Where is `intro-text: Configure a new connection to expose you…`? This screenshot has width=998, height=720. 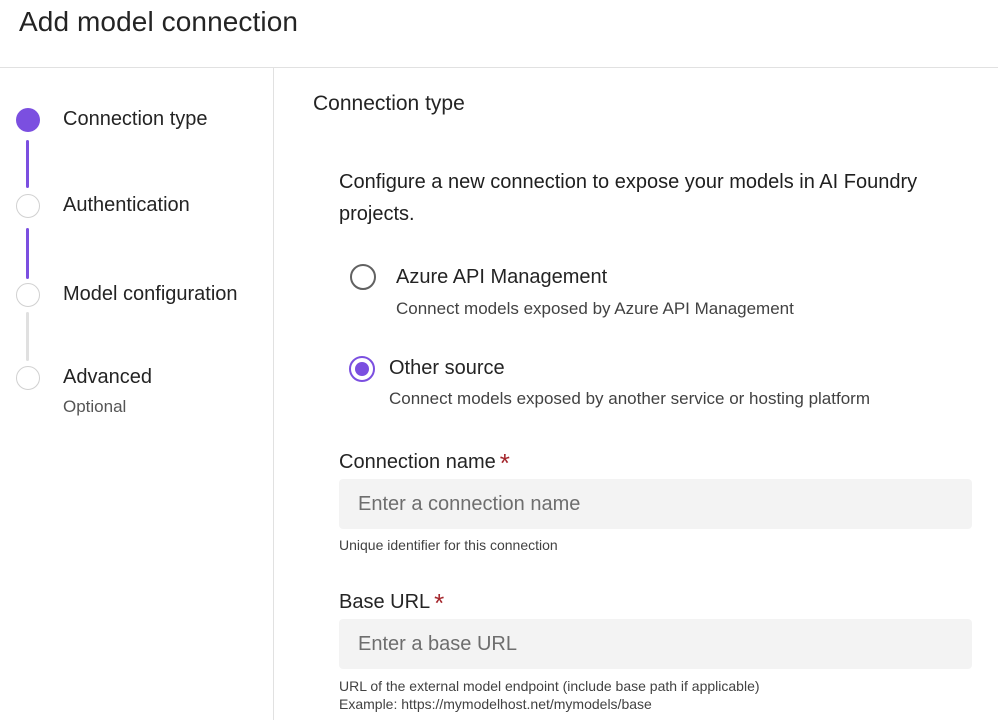
intro-text: Configure a new connection to expose you… is located at coordinates (628, 198).